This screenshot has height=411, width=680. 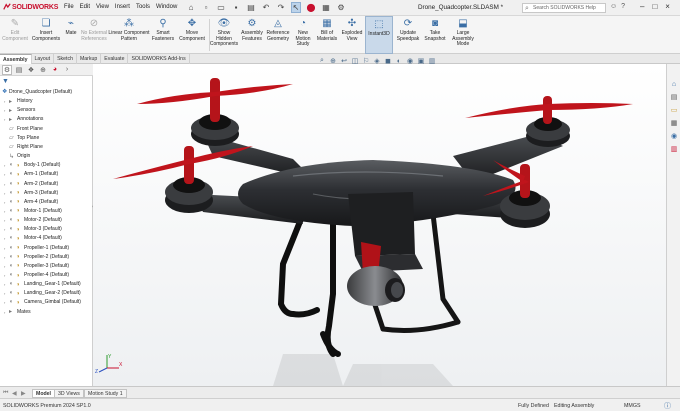 I want to click on view-orientation-icon: ◈, so click(x=377, y=61).